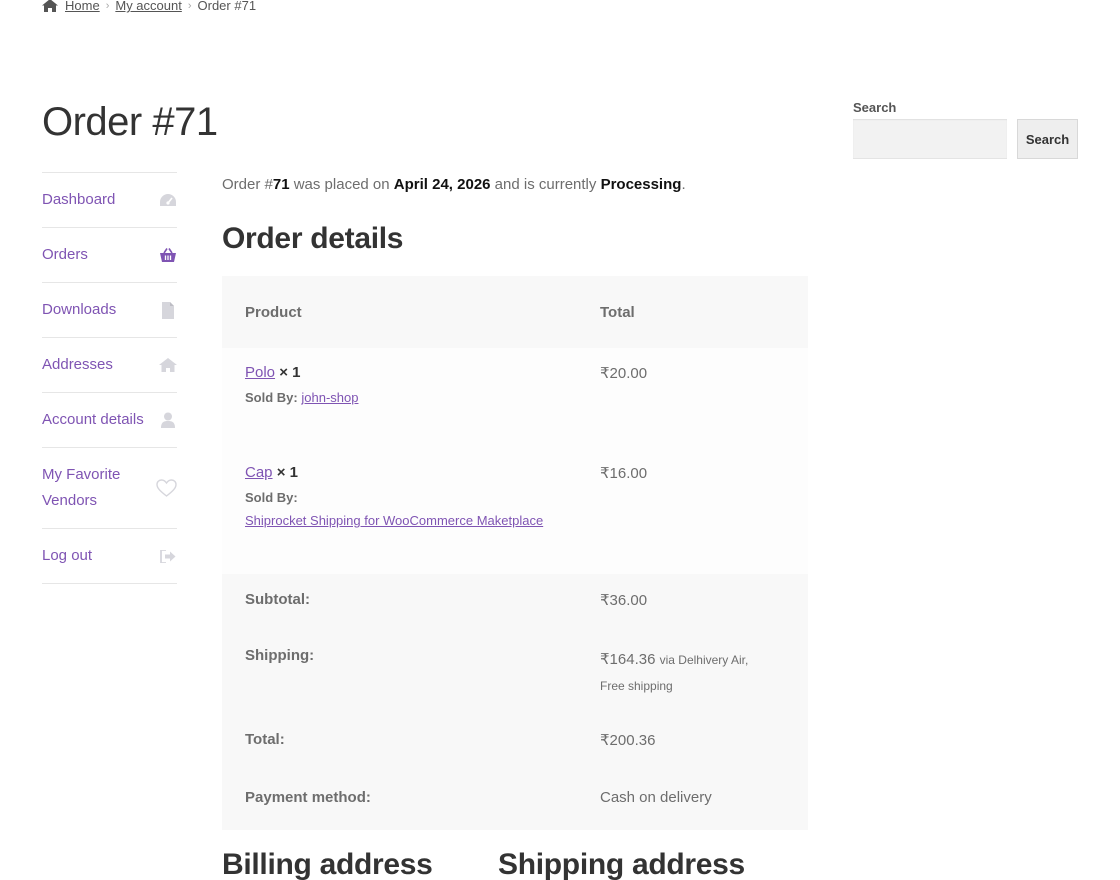  What do you see at coordinates (166, 488) in the screenshot?
I see `heart-icon` at bounding box center [166, 488].